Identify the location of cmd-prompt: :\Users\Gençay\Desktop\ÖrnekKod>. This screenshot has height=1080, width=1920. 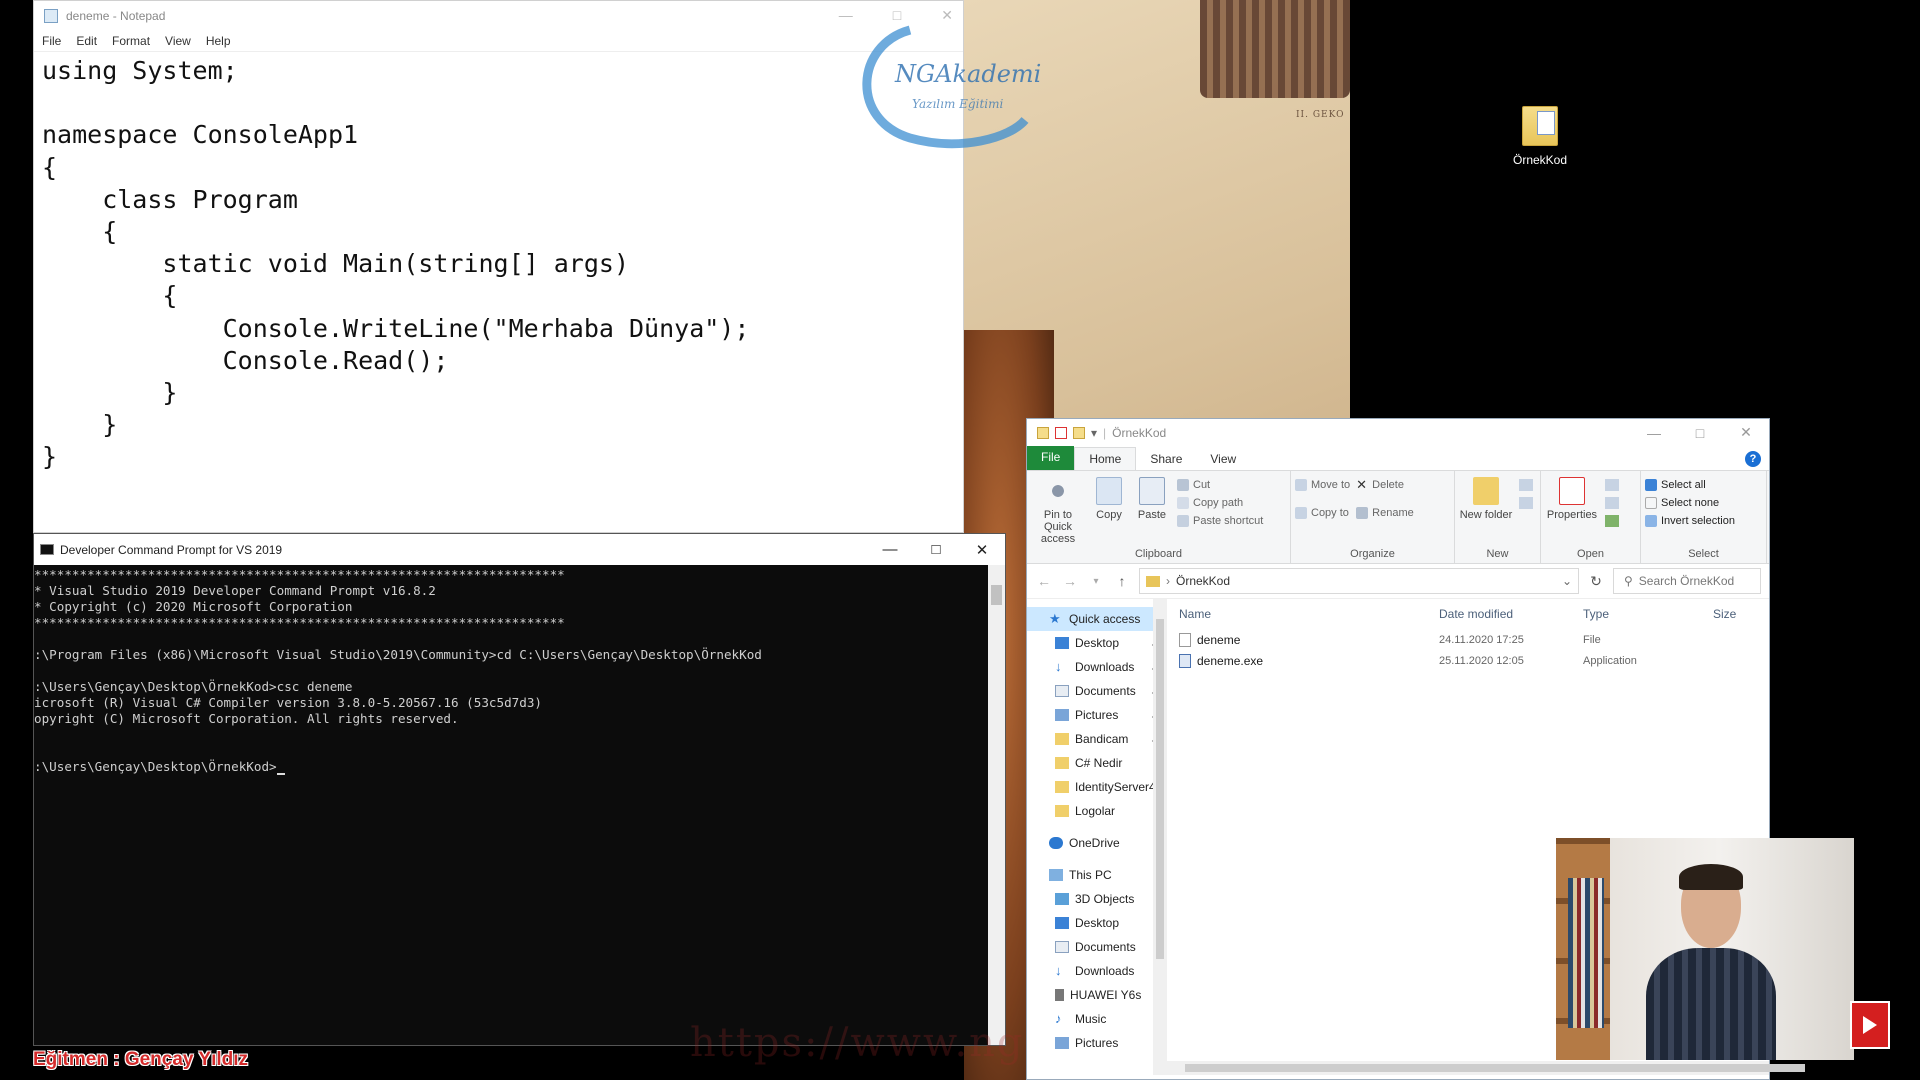
(155, 766).